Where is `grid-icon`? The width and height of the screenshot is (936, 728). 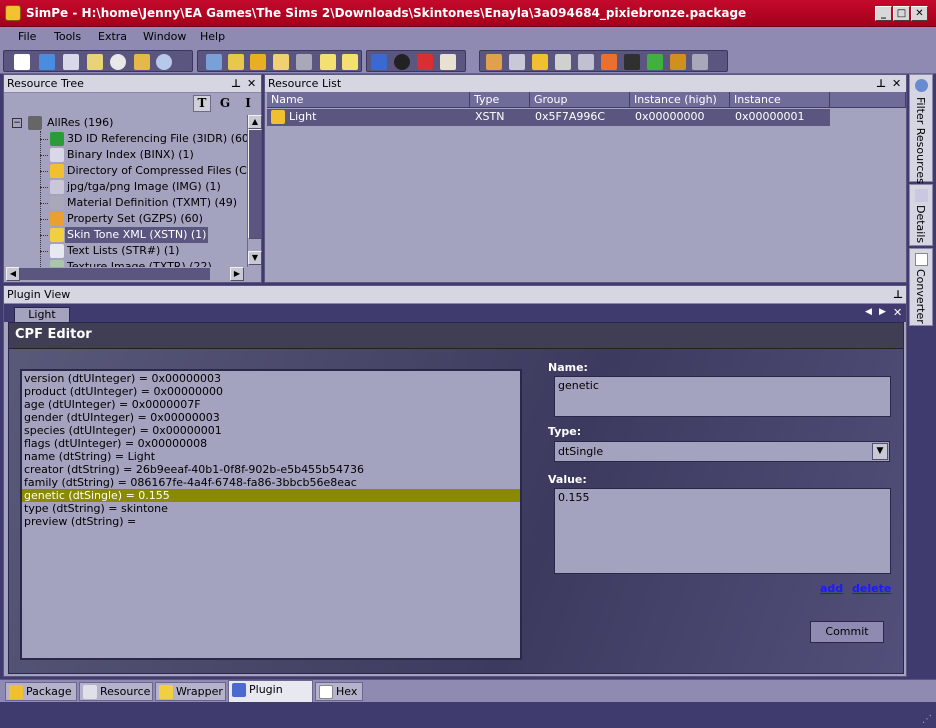 grid-icon is located at coordinates (655, 62).